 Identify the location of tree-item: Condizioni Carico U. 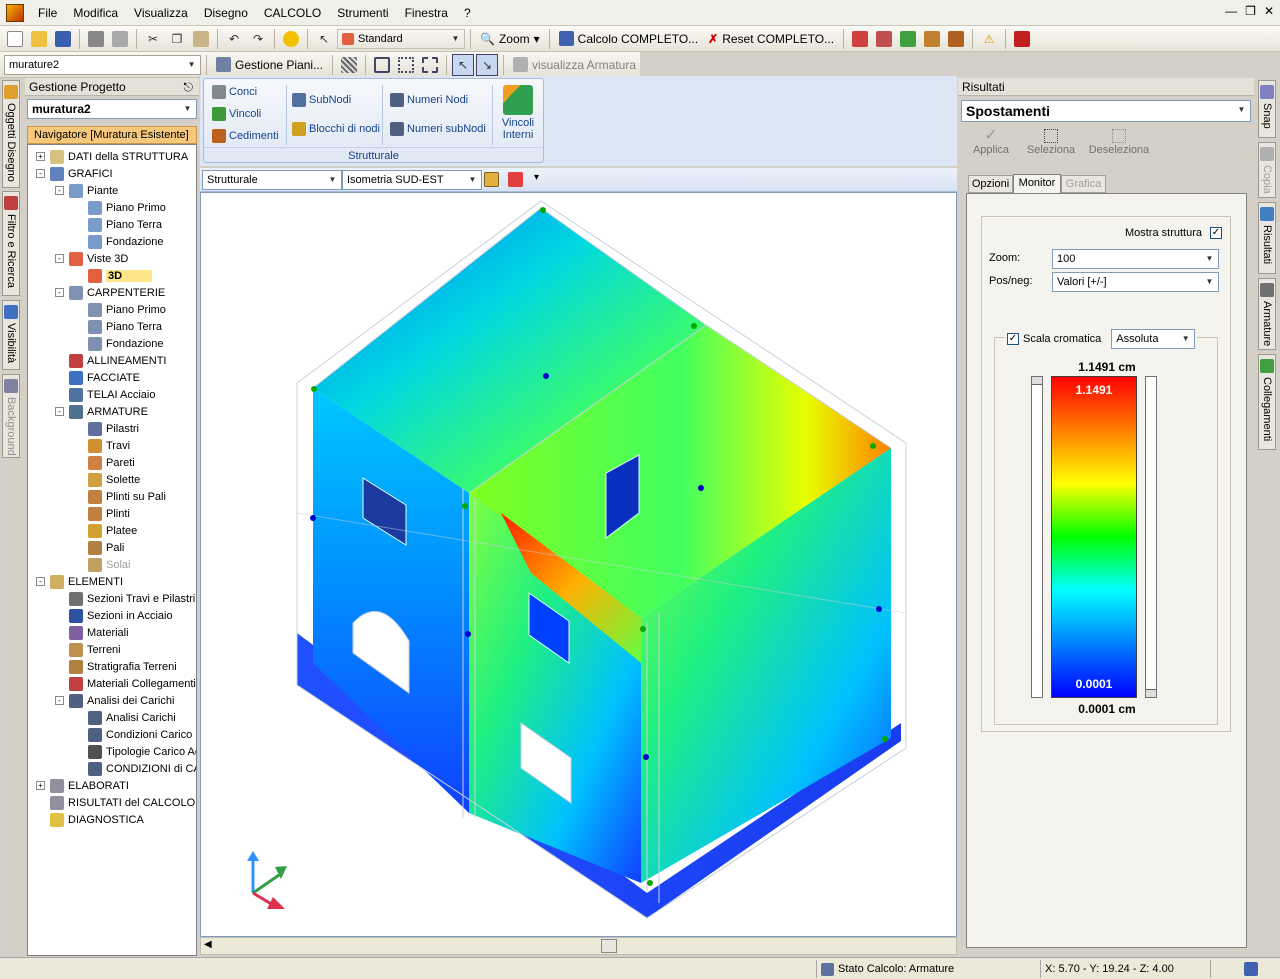
(142, 734).